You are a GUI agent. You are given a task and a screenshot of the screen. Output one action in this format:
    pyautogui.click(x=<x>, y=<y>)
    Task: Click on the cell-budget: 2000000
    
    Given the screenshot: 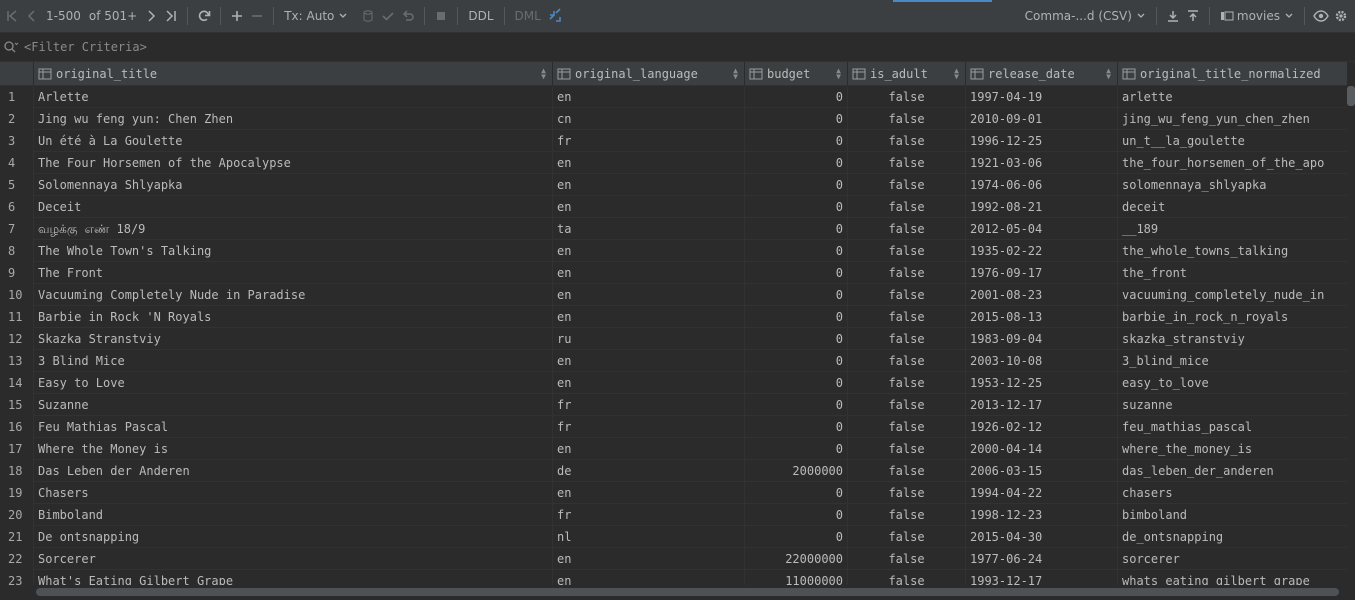 What is the action you would take?
    pyautogui.click(x=796, y=471)
    